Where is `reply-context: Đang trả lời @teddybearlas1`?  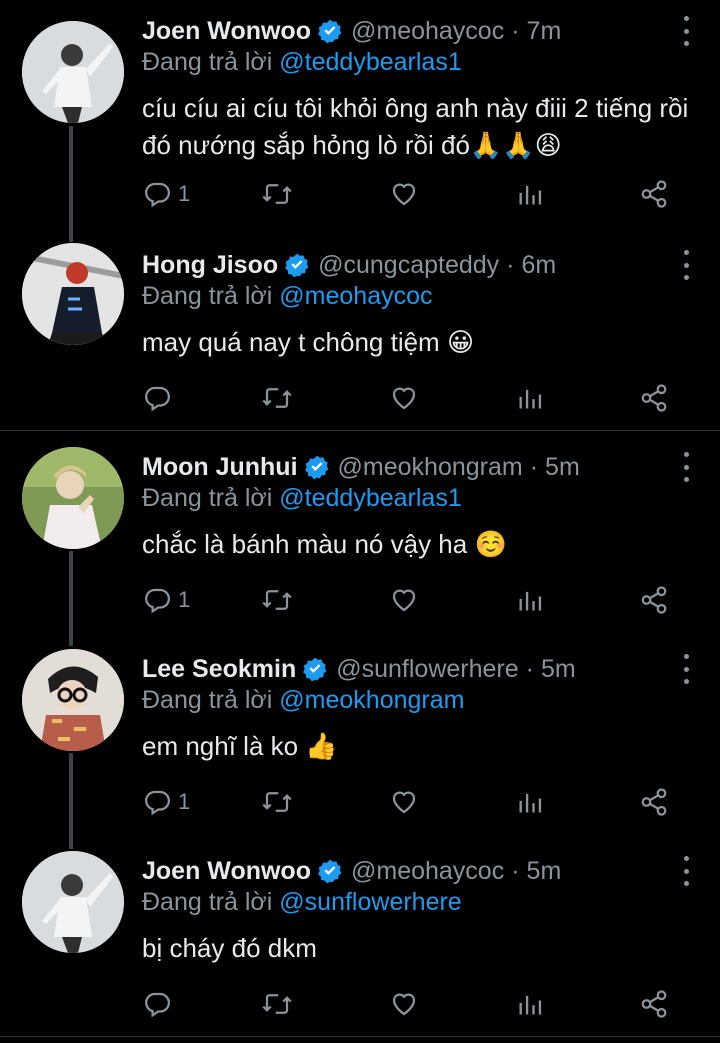 reply-context: Đang trả lời @teddybearlas1 is located at coordinates (302, 498).